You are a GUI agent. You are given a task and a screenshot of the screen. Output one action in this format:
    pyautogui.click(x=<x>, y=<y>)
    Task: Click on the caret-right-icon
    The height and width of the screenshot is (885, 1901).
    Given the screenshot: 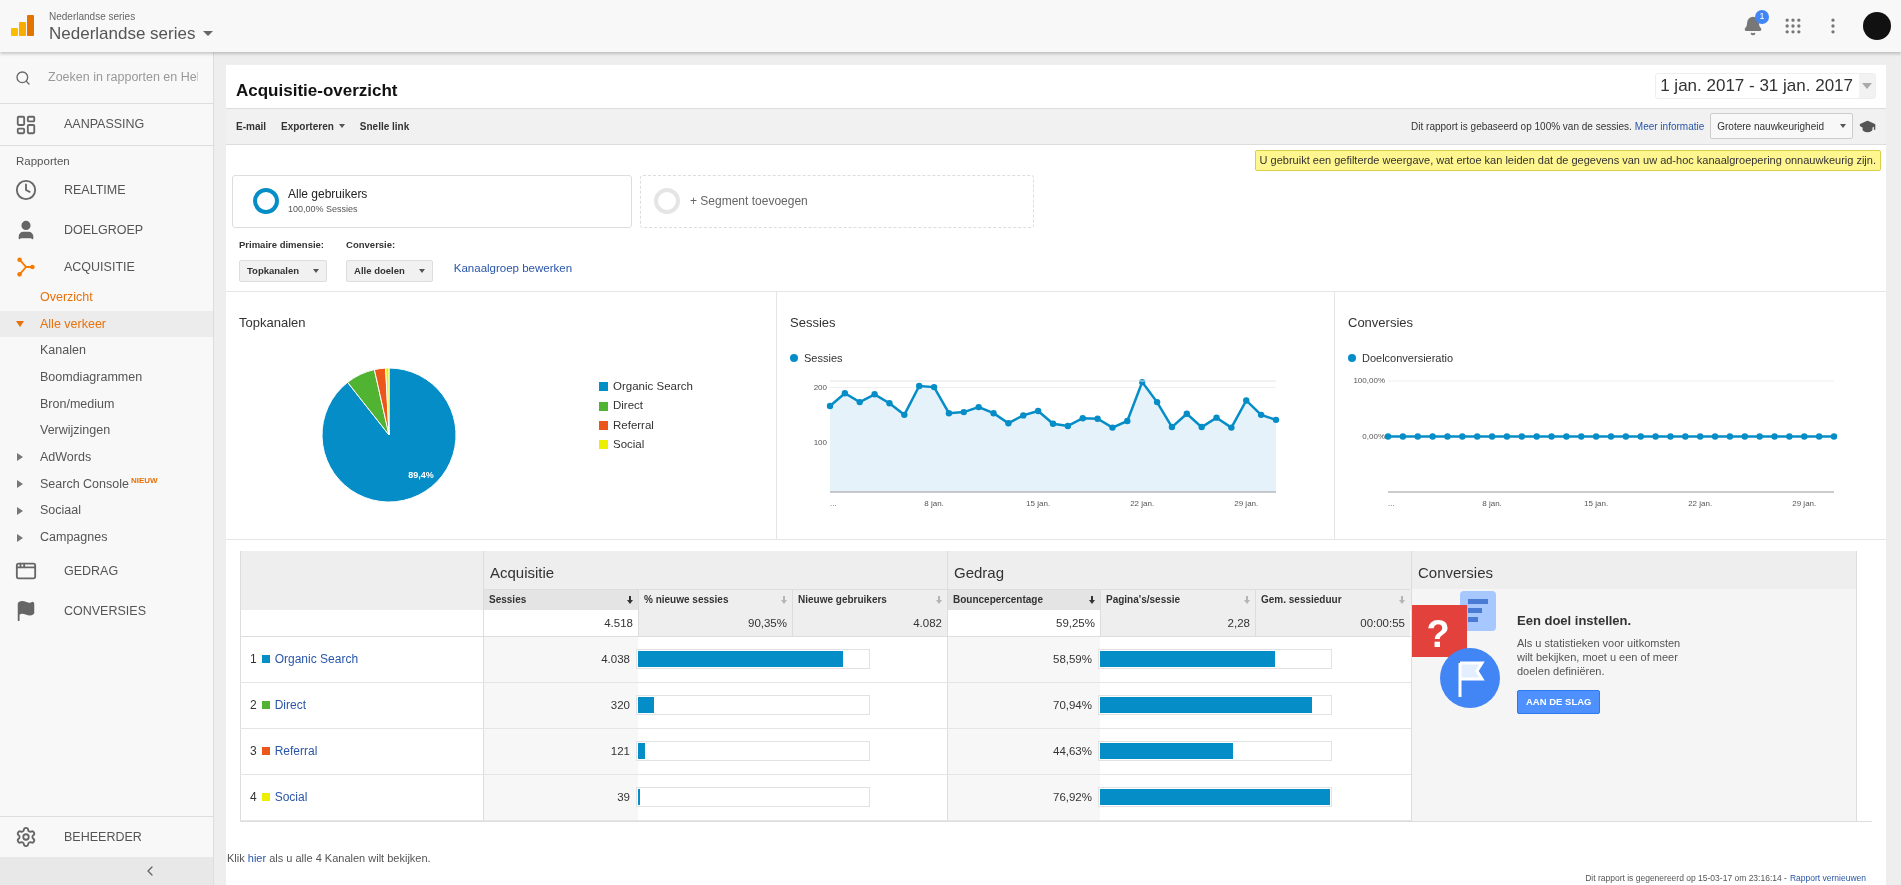 What is the action you would take?
    pyautogui.click(x=20, y=457)
    